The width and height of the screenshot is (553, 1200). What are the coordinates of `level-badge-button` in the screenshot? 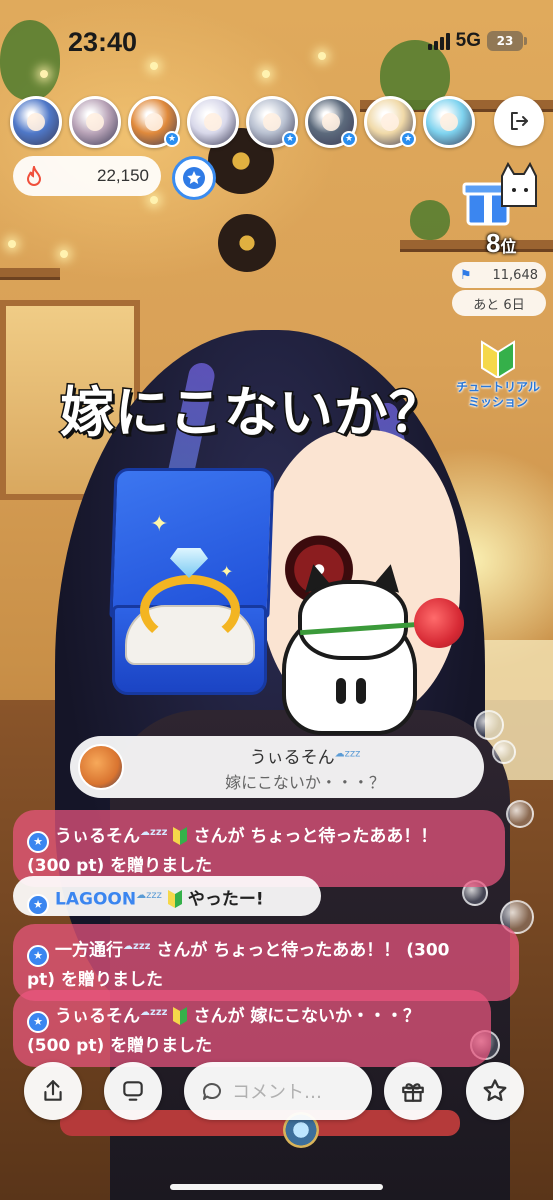 It's located at (194, 178).